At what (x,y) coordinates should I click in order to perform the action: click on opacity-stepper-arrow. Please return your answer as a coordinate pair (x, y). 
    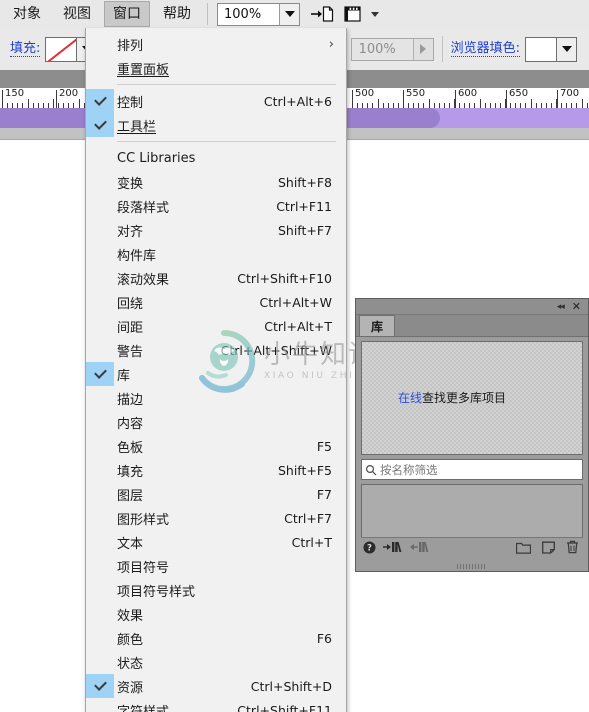
    Looking at the image, I should click on (422, 49).